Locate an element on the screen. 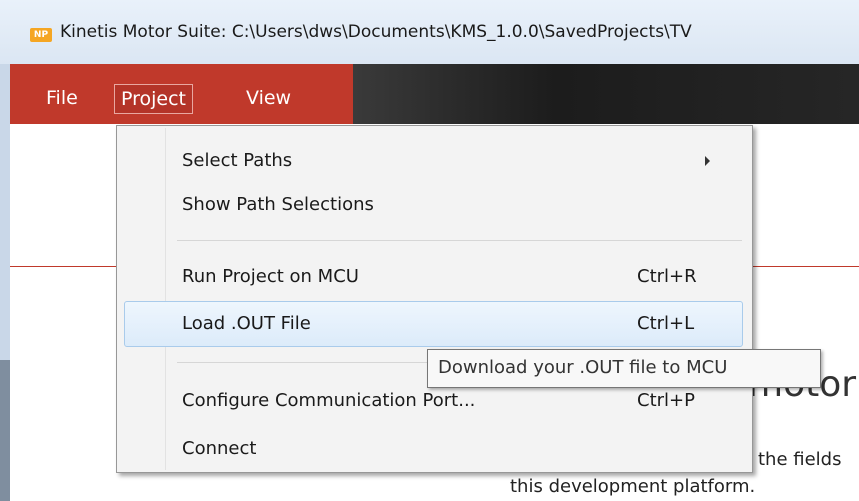  menu-item-shortcut: Ctrl+P is located at coordinates (666, 400).